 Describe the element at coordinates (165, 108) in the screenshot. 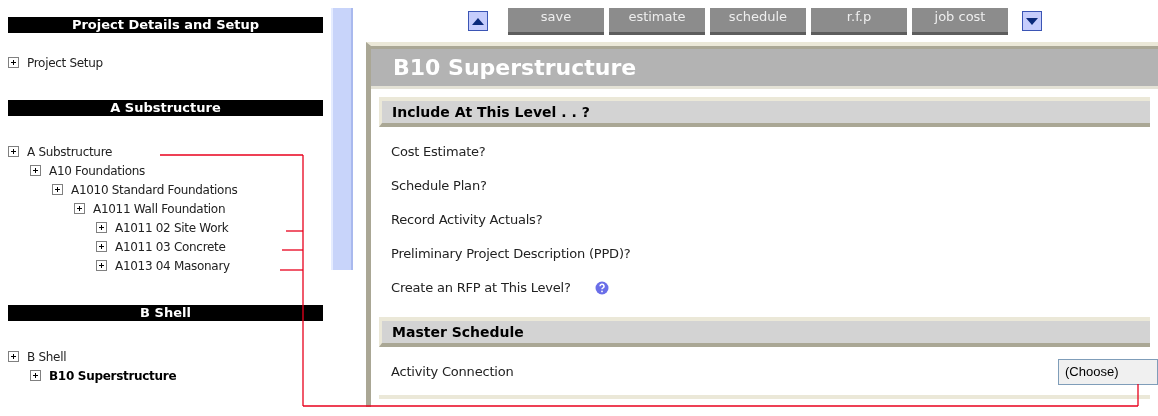

I see `sidebar-header: A Substructure` at that location.